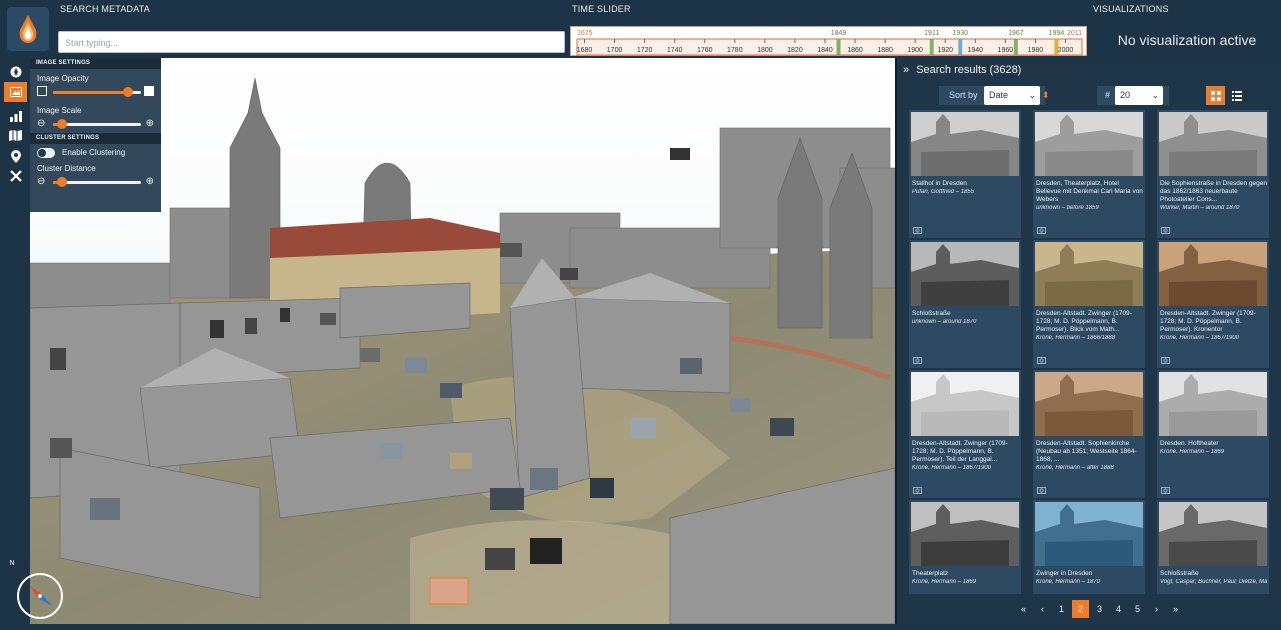 This screenshot has width=1281, height=630. Describe the element at coordinates (585, 33) in the screenshot. I see `timeline-start-label: 1675` at that location.